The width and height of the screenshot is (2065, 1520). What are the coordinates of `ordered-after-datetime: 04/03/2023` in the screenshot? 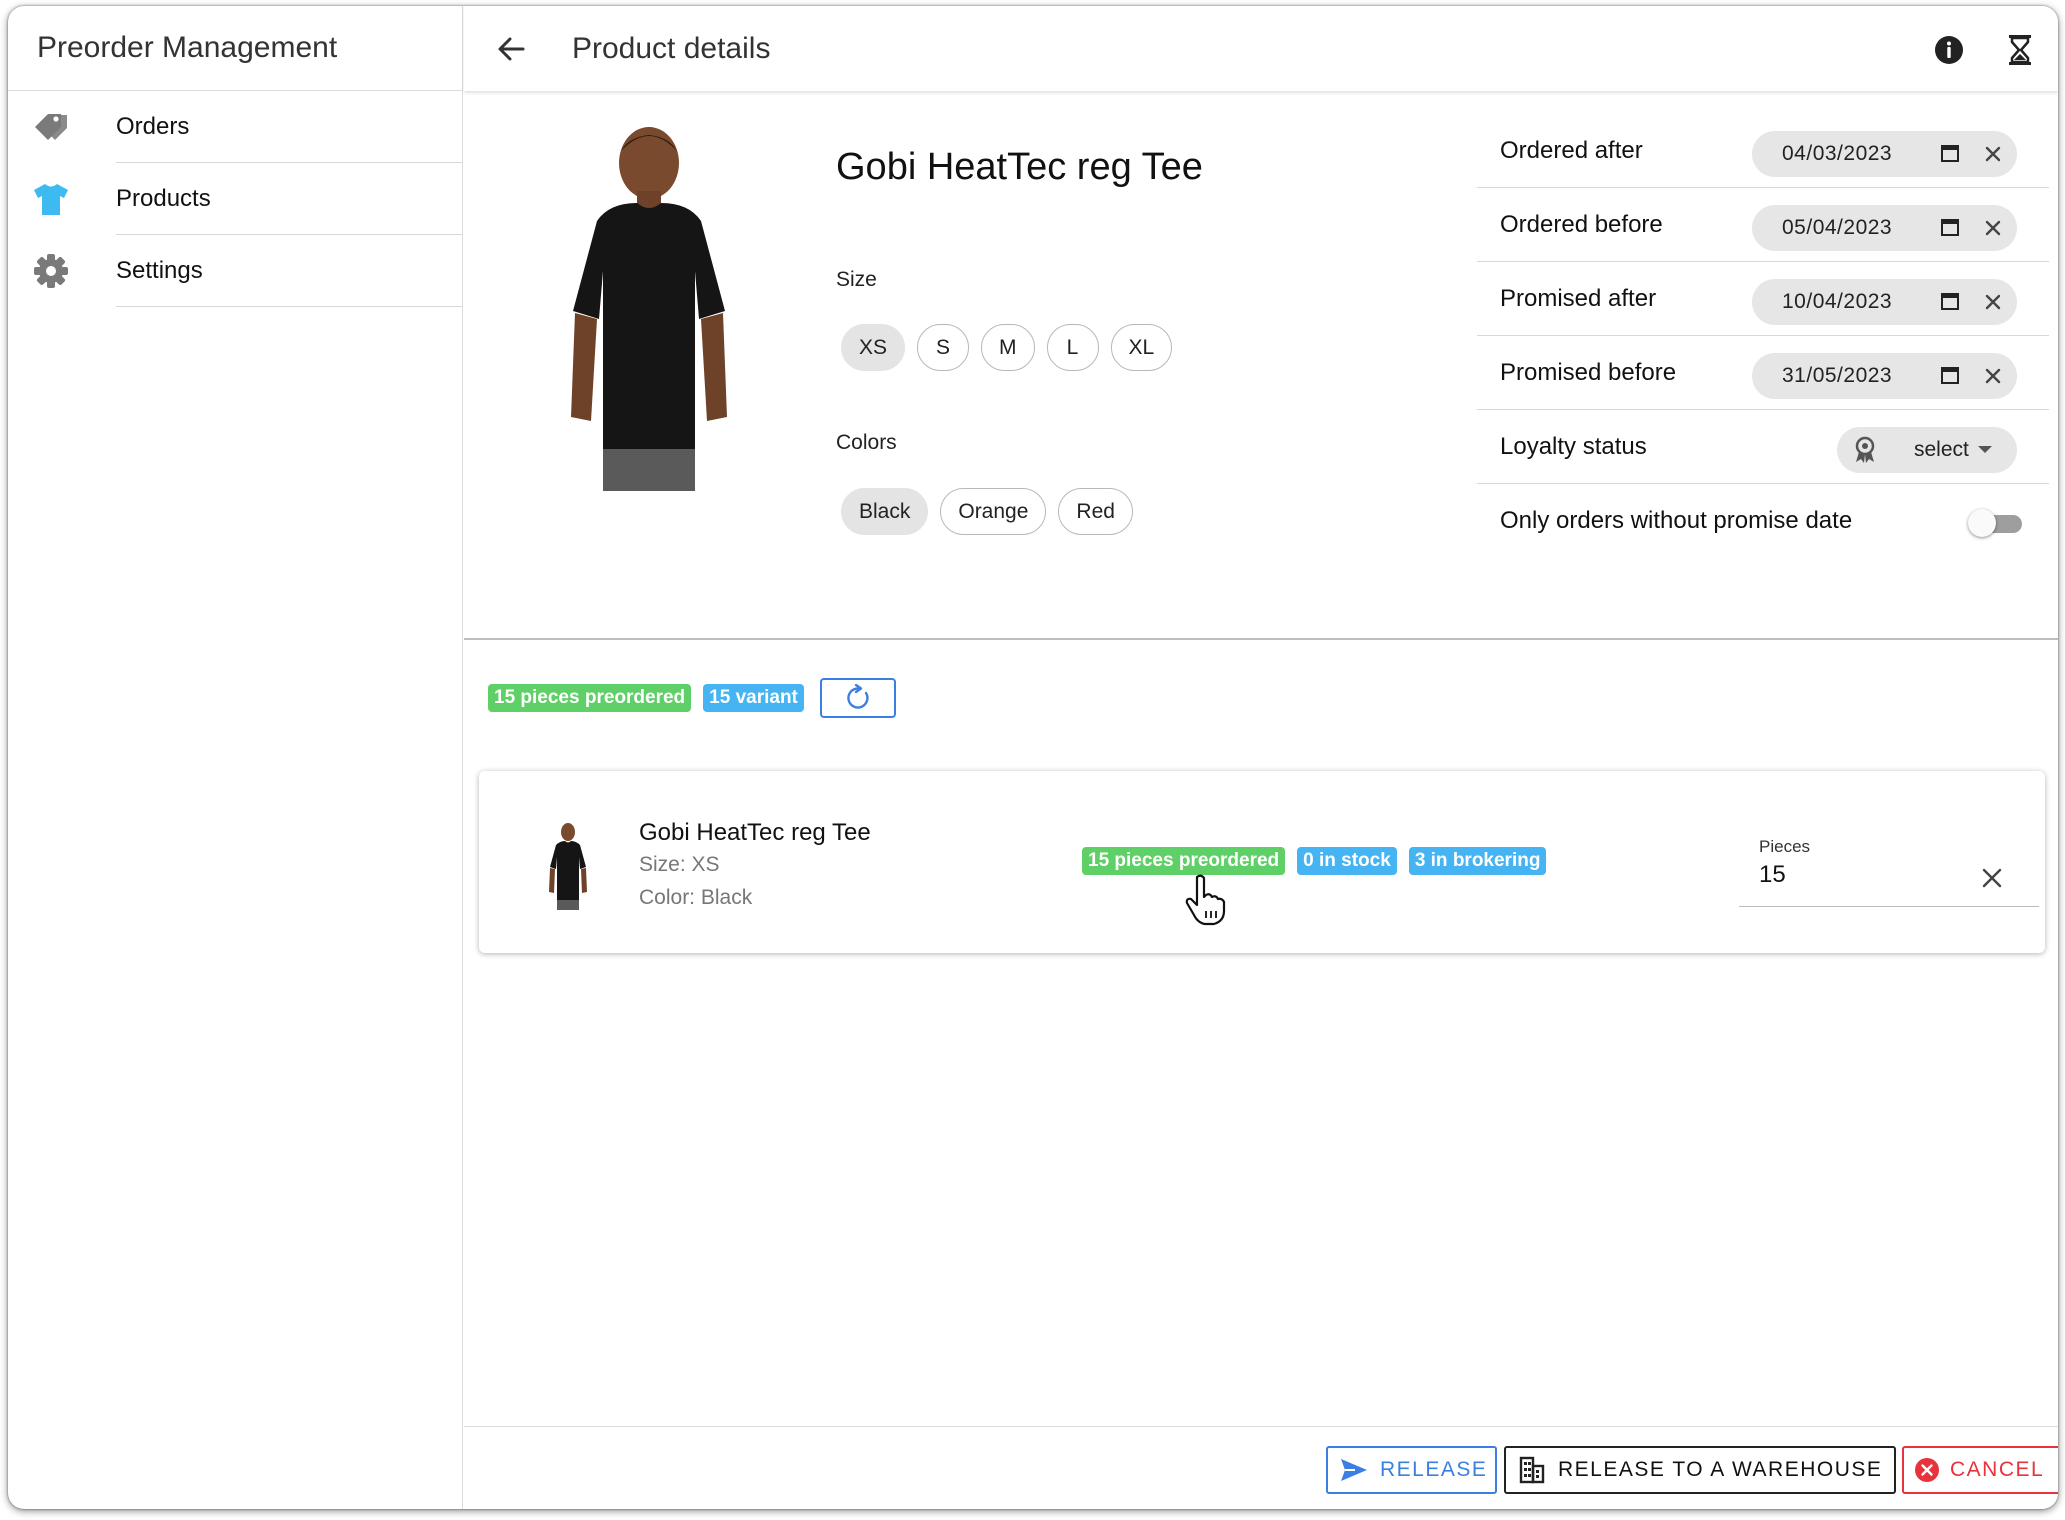 It's located at (1884, 154).